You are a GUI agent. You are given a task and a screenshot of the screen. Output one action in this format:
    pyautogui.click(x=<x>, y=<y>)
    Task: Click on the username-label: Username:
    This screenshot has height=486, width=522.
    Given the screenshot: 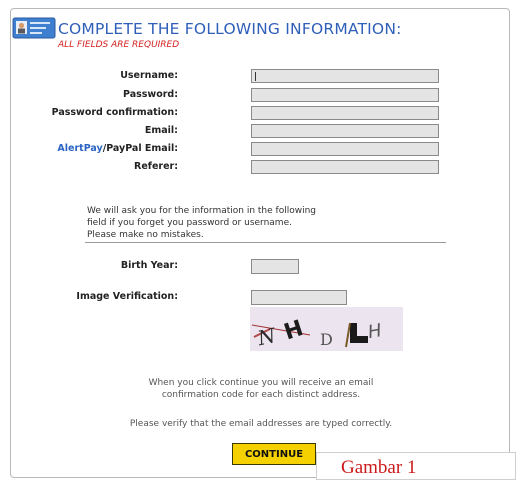 What is the action you would take?
    pyautogui.click(x=149, y=75)
    